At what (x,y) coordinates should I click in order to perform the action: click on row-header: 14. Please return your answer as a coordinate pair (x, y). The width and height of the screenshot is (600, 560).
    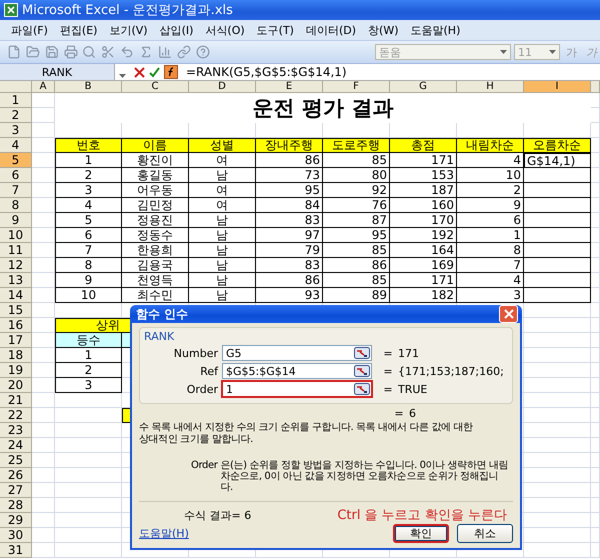
    Looking at the image, I should click on (16, 295).